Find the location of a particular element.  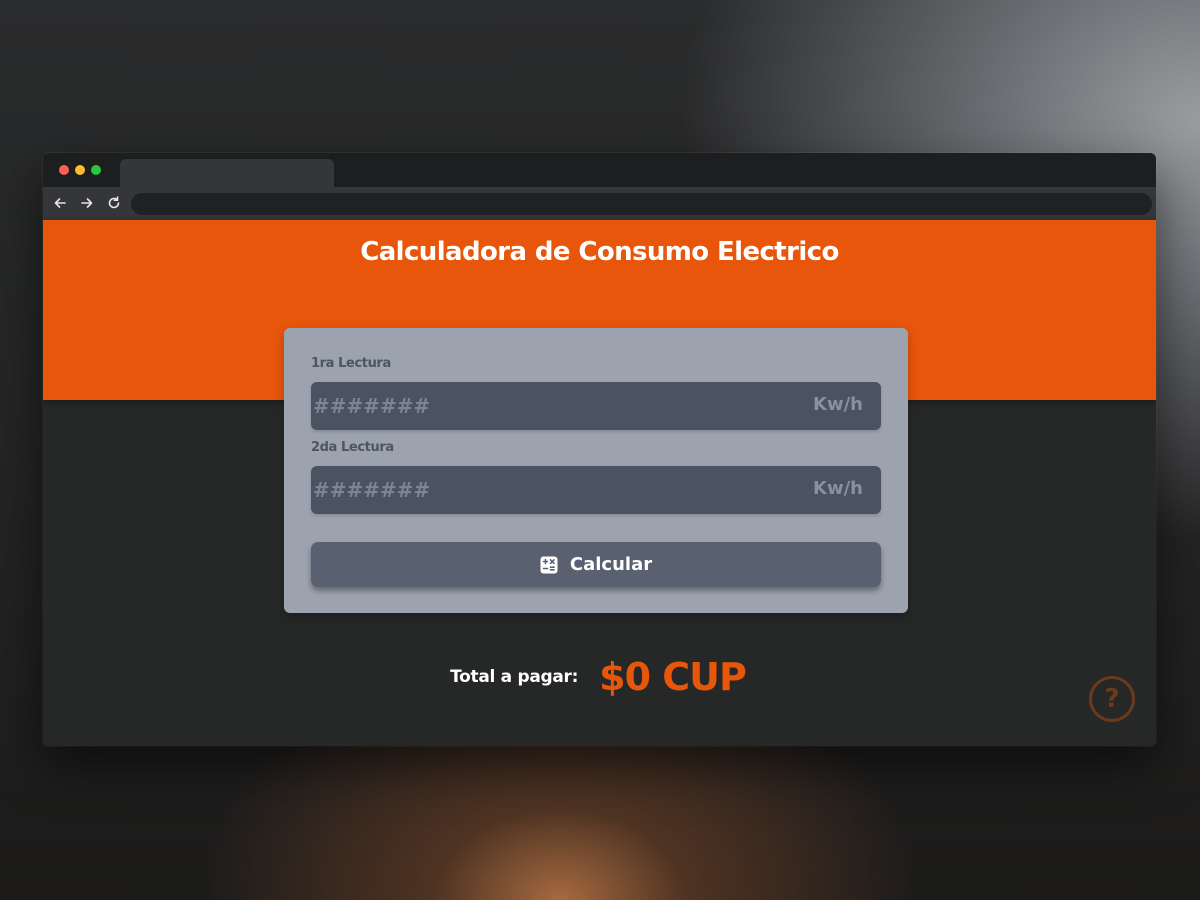

arrow-left-icon is located at coordinates (60, 203).